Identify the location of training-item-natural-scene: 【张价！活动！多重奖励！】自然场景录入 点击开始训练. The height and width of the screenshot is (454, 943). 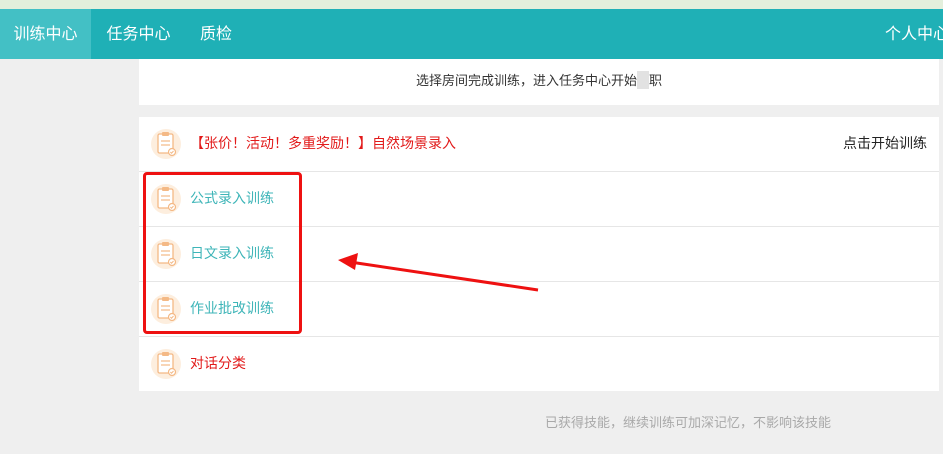
(539, 144).